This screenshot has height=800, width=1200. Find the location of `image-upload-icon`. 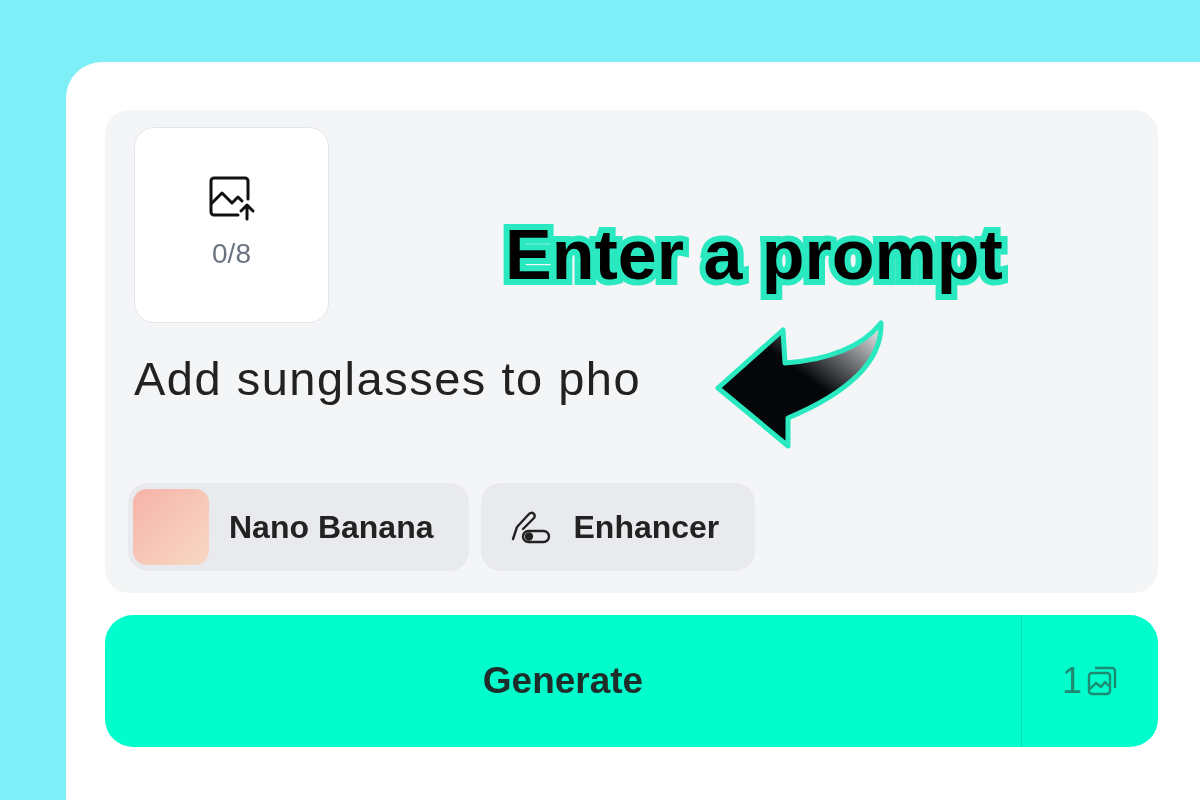

image-upload-icon is located at coordinates (231, 198).